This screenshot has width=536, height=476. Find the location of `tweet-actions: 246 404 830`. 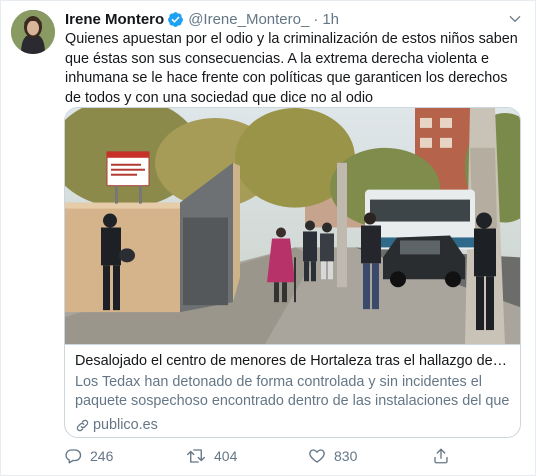

tweet-actions: 246 404 830 is located at coordinates (284, 456).